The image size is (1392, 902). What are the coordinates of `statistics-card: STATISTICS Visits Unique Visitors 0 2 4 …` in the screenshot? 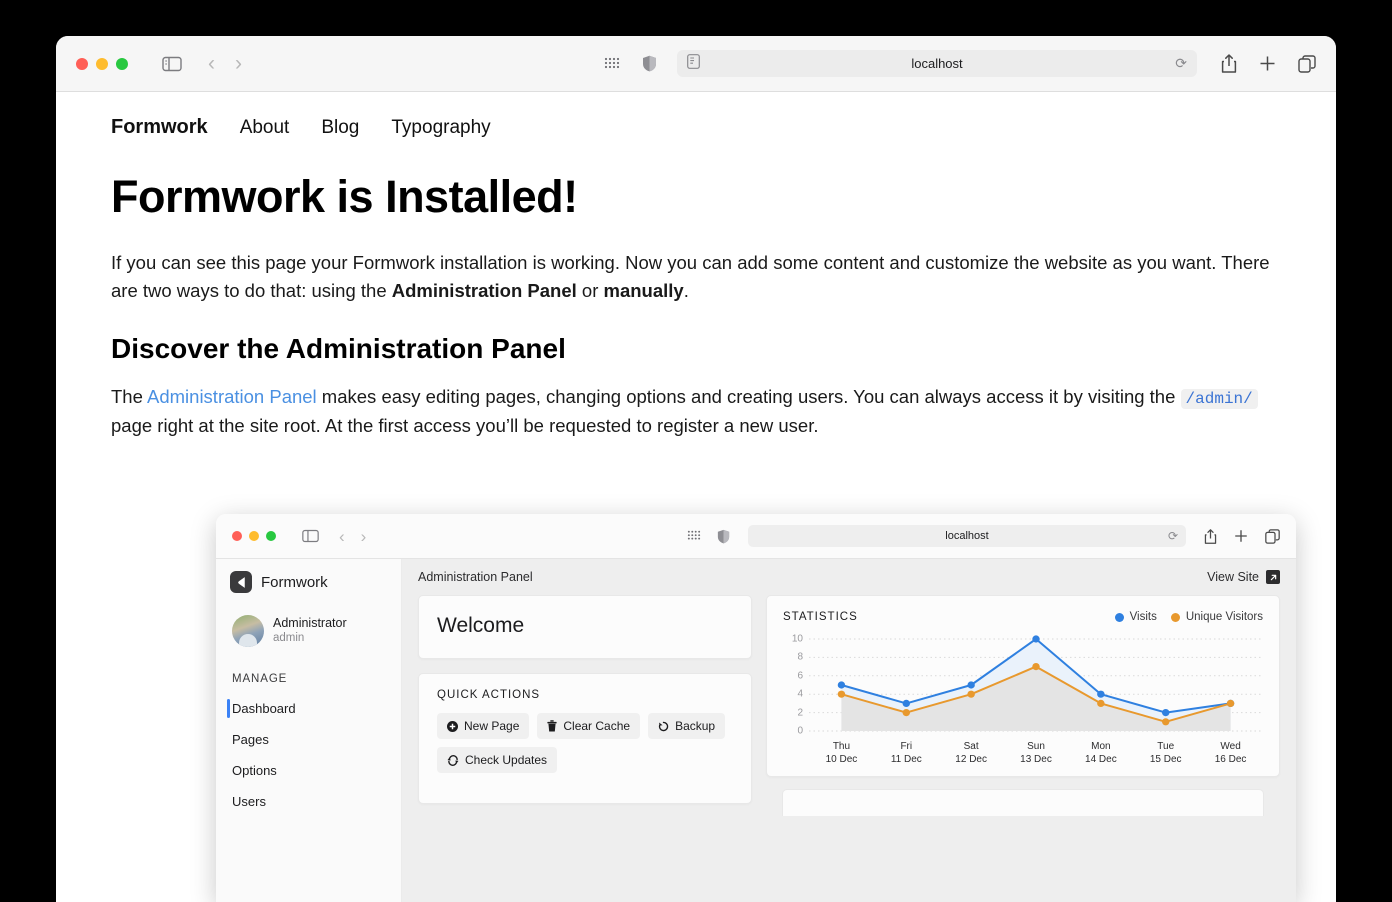 It's located at (1023, 686).